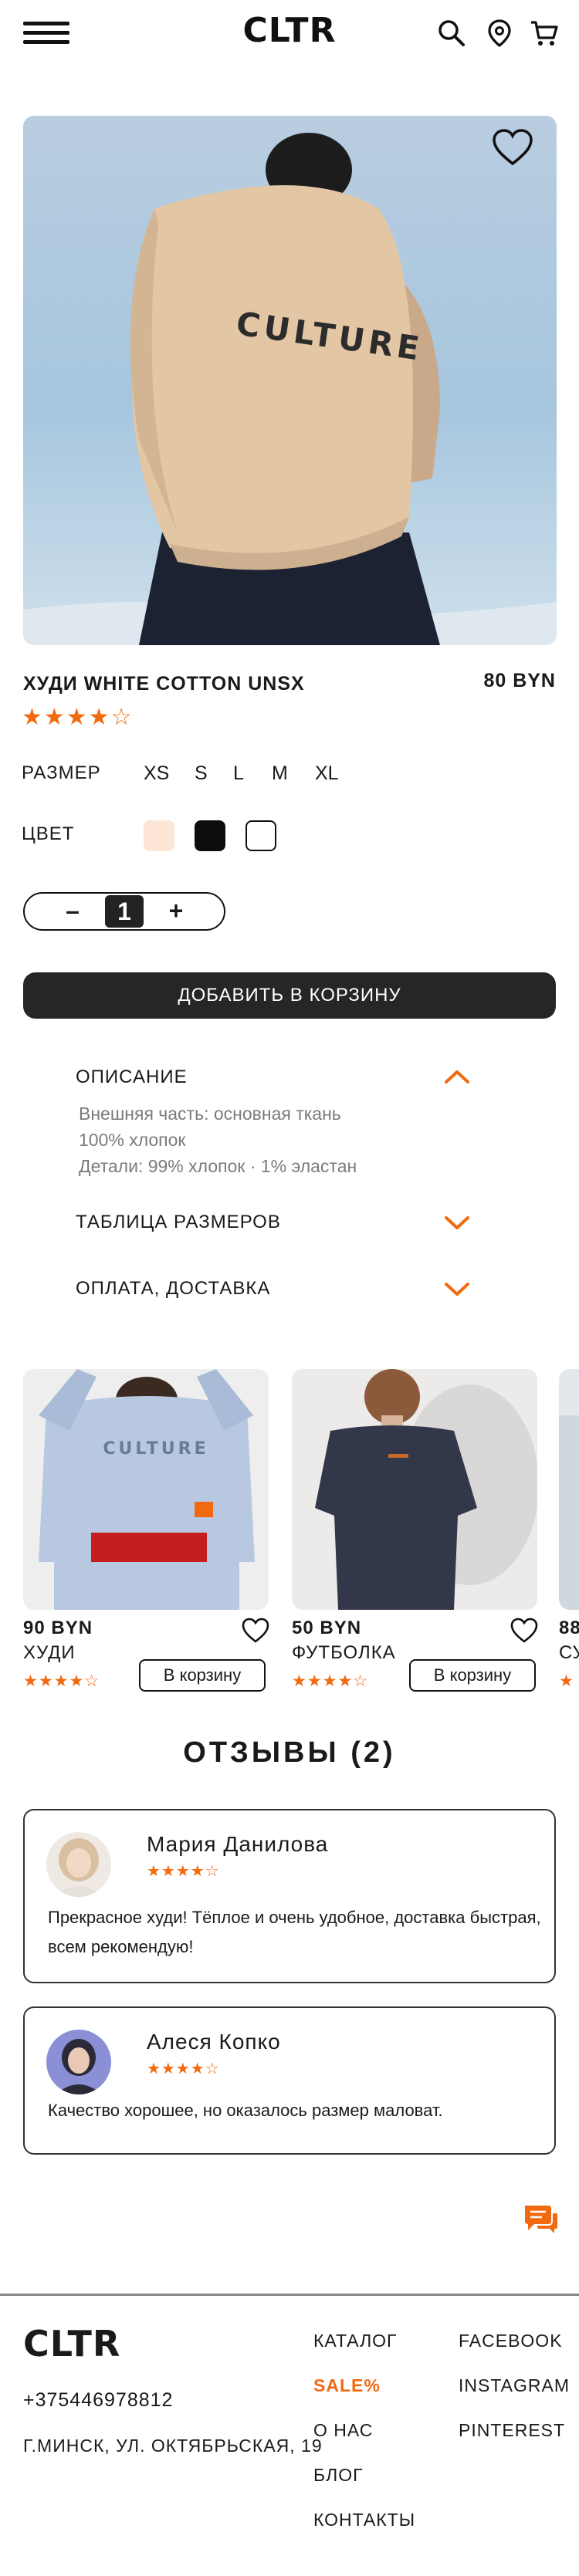 This screenshot has height=2576, width=579. What do you see at coordinates (210, 1114) in the screenshot?
I see `description-line: Внешняя часть: основная ткань` at bounding box center [210, 1114].